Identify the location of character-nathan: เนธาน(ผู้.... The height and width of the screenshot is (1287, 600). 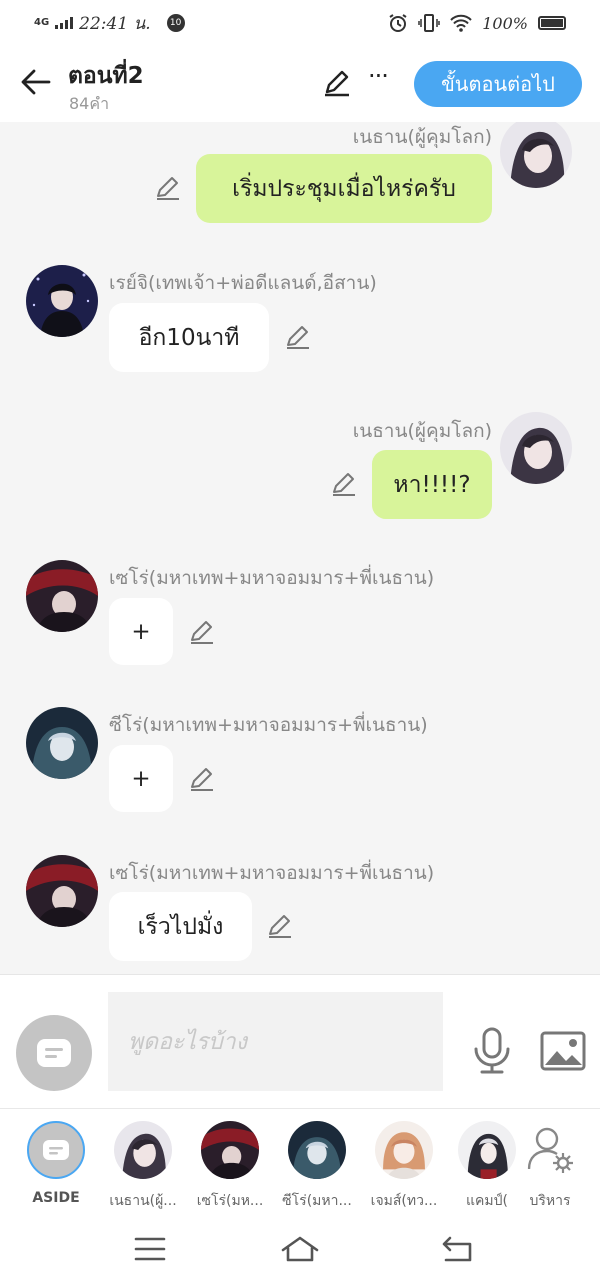
(143, 1166).